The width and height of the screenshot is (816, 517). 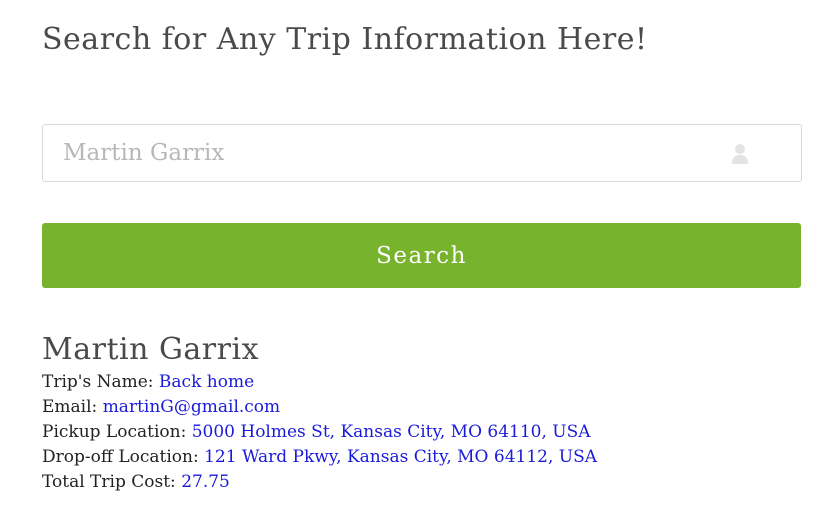 I want to click on email-row: Email: martinG@gmail.com, so click(x=422, y=407).